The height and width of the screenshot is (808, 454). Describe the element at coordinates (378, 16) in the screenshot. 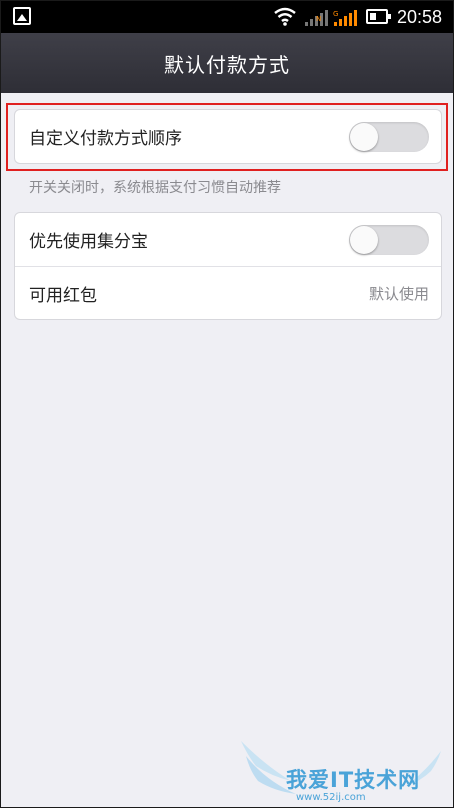

I see `battery-icon` at that location.